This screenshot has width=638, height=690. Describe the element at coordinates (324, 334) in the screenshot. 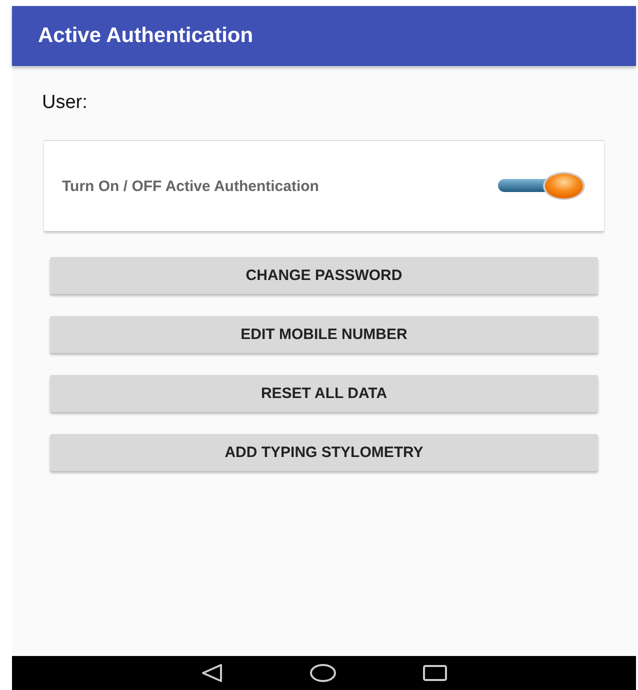

I see `action-button: EDIT MOBILE NUMBER` at that location.